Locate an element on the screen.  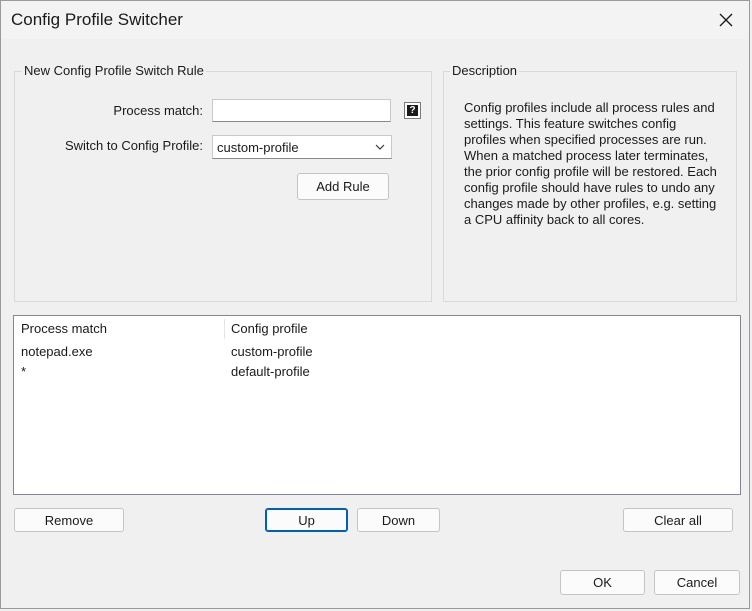
up-button: Up is located at coordinates (306, 520).